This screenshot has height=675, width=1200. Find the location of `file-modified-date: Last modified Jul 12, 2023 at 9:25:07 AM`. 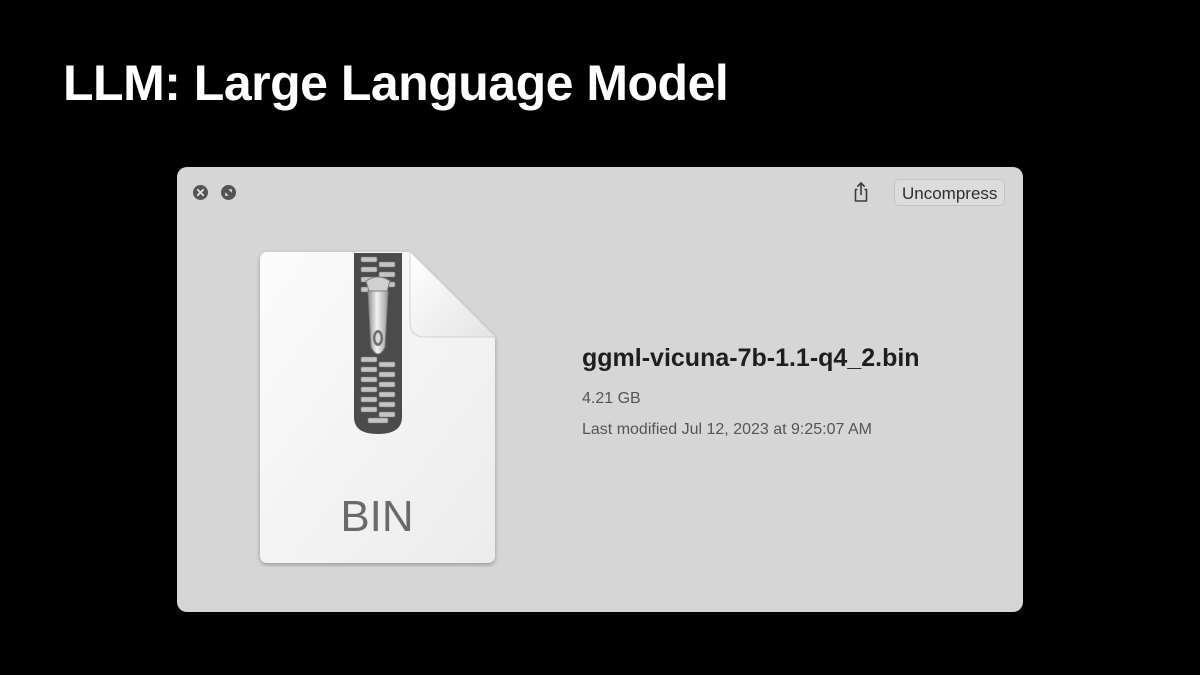

file-modified-date: Last modified Jul 12, 2023 at 9:25:07 AM is located at coordinates (727, 429).